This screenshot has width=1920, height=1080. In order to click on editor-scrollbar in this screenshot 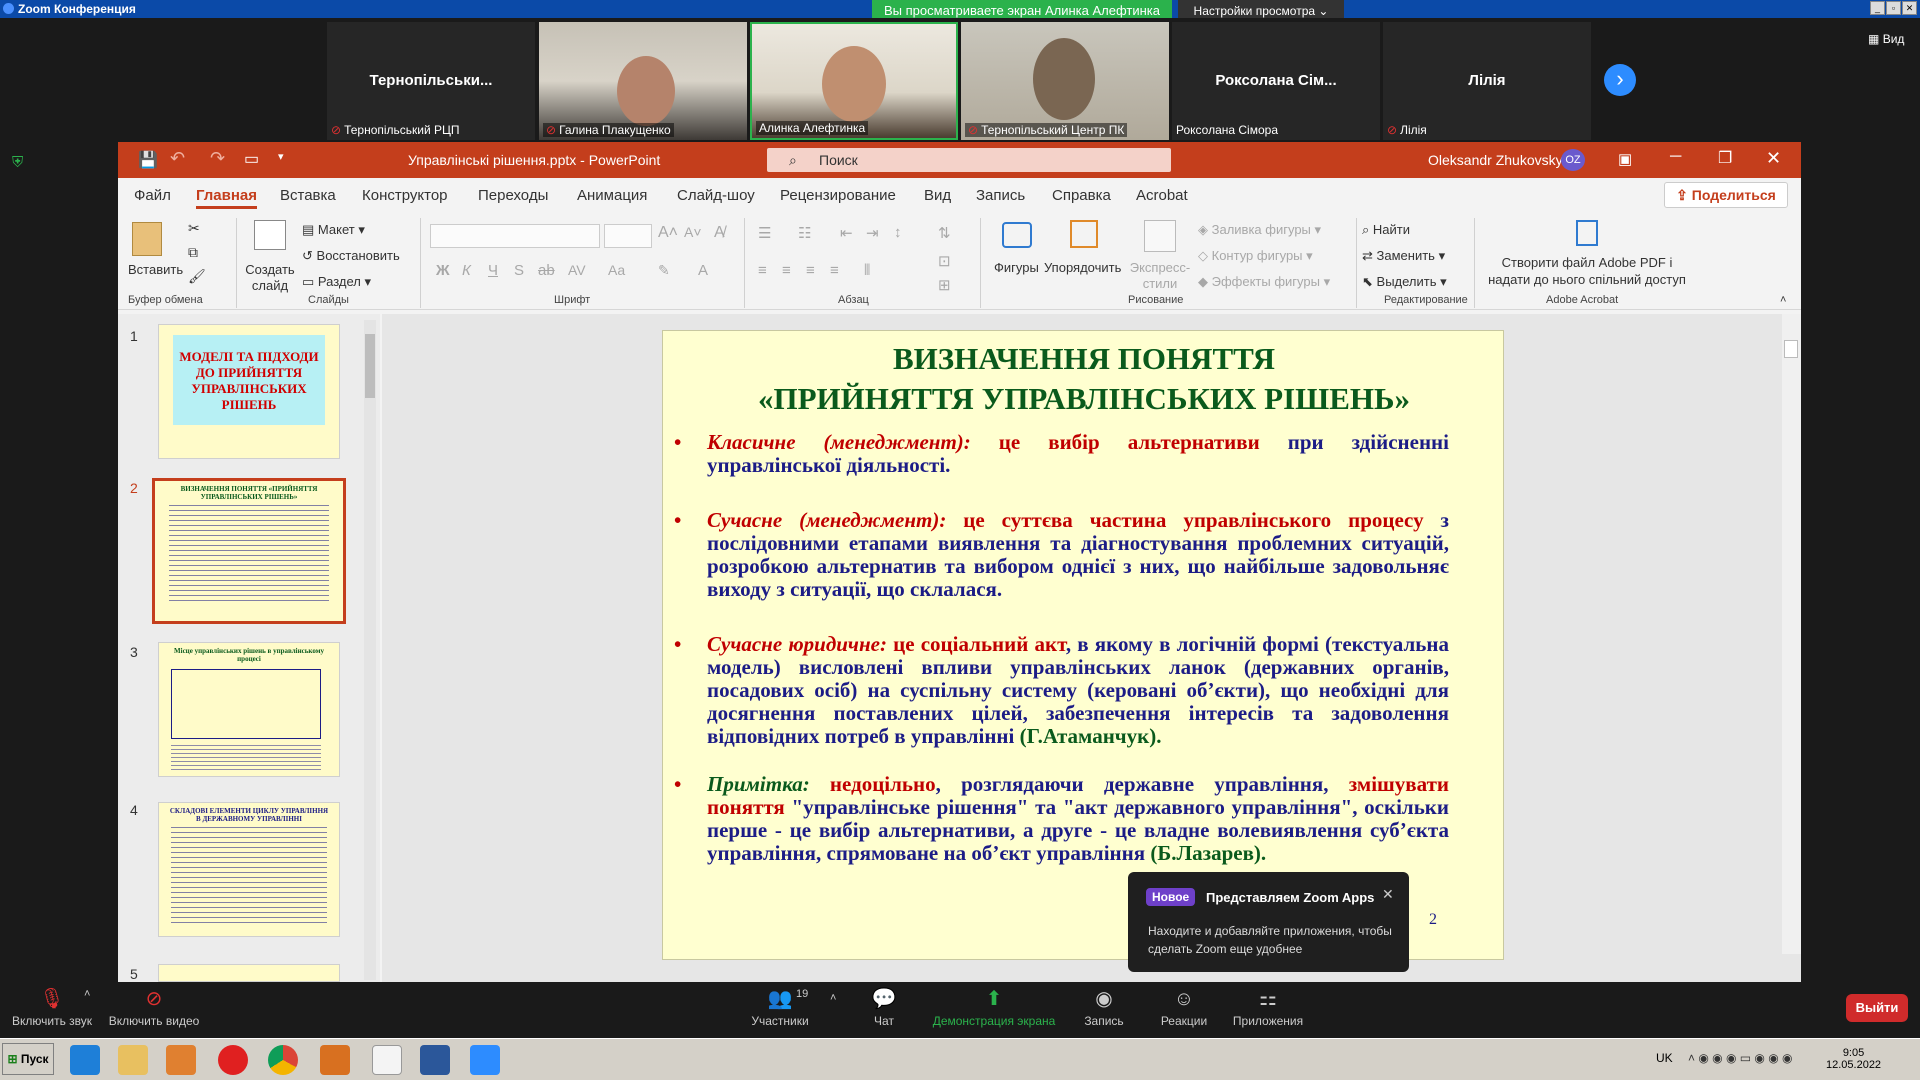, I will do `click(1791, 634)`.